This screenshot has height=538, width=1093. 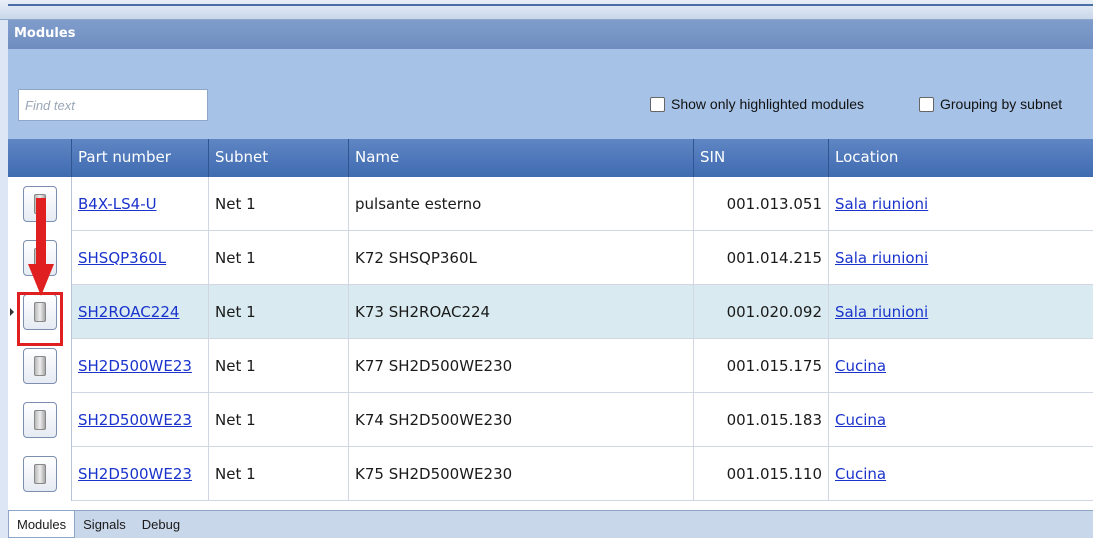 What do you see at coordinates (40, 158) in the screenshot?
I see `row-selector-header` at bounding box center [40, 158].